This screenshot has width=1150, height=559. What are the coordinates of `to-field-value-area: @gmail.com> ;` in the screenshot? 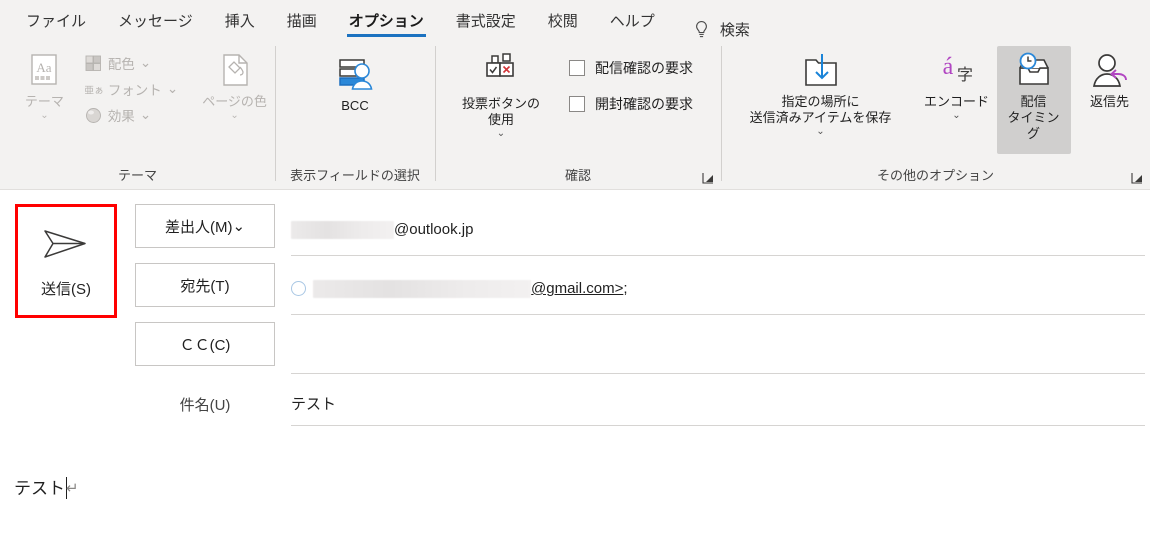 It's located at (718, 289).